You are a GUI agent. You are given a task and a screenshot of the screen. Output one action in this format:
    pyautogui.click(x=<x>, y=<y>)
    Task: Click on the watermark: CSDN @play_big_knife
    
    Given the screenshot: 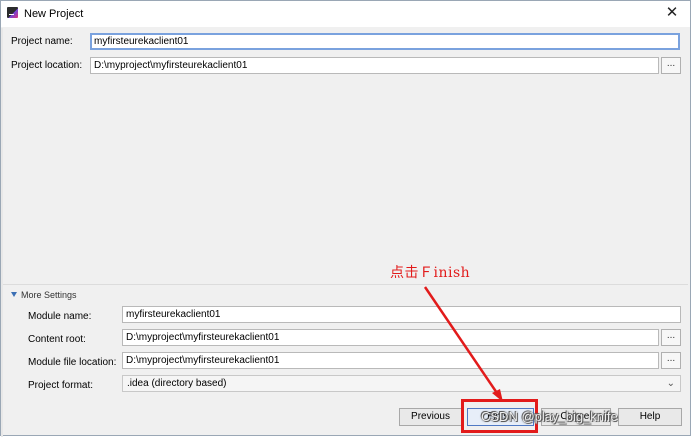 What is the action you would take?
    pyautogui.click(x=549, y=416)
    